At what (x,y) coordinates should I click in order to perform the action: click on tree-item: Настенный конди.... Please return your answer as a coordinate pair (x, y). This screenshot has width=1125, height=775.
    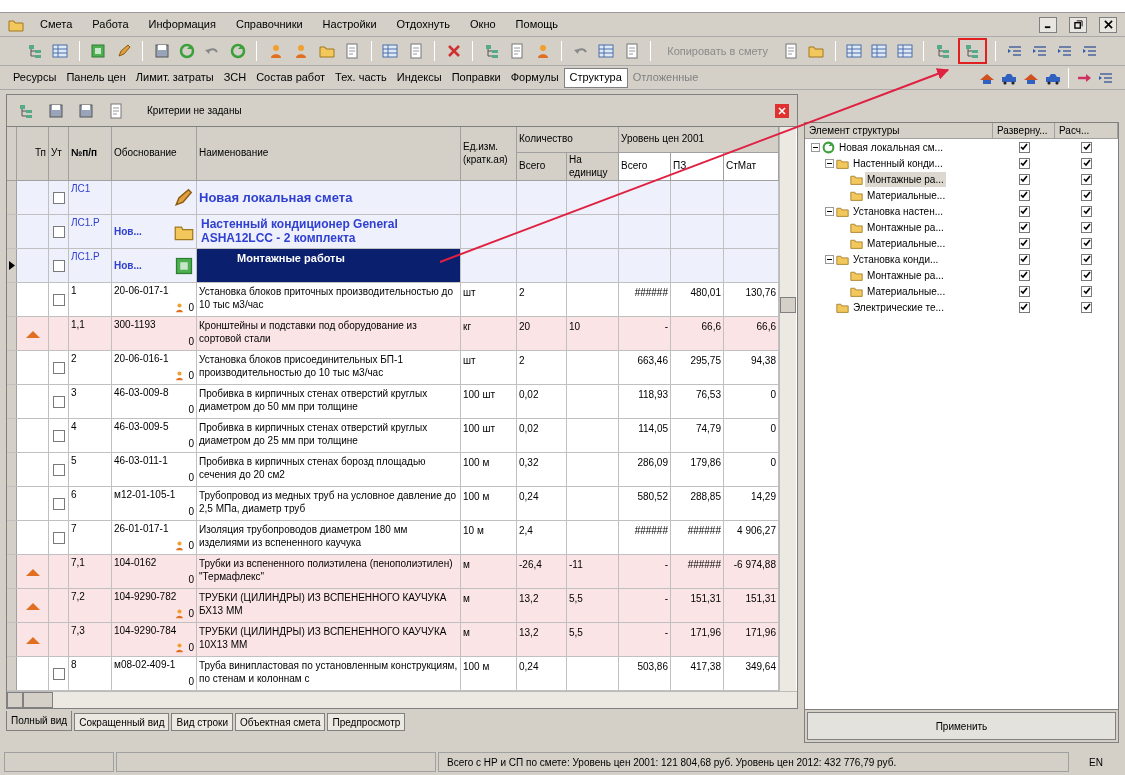
    Looking at the image, I should click on (898, 163).